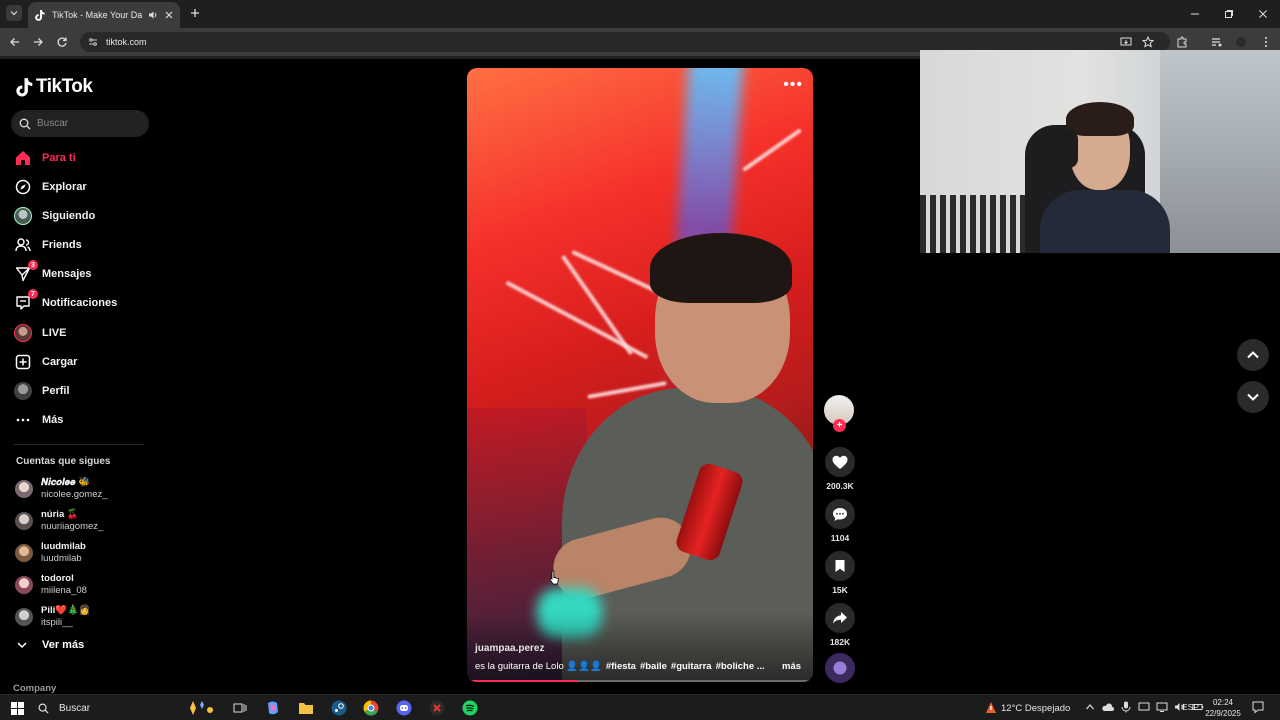  I want to click on menu-item-label: Mensajes, so click(67, 274).